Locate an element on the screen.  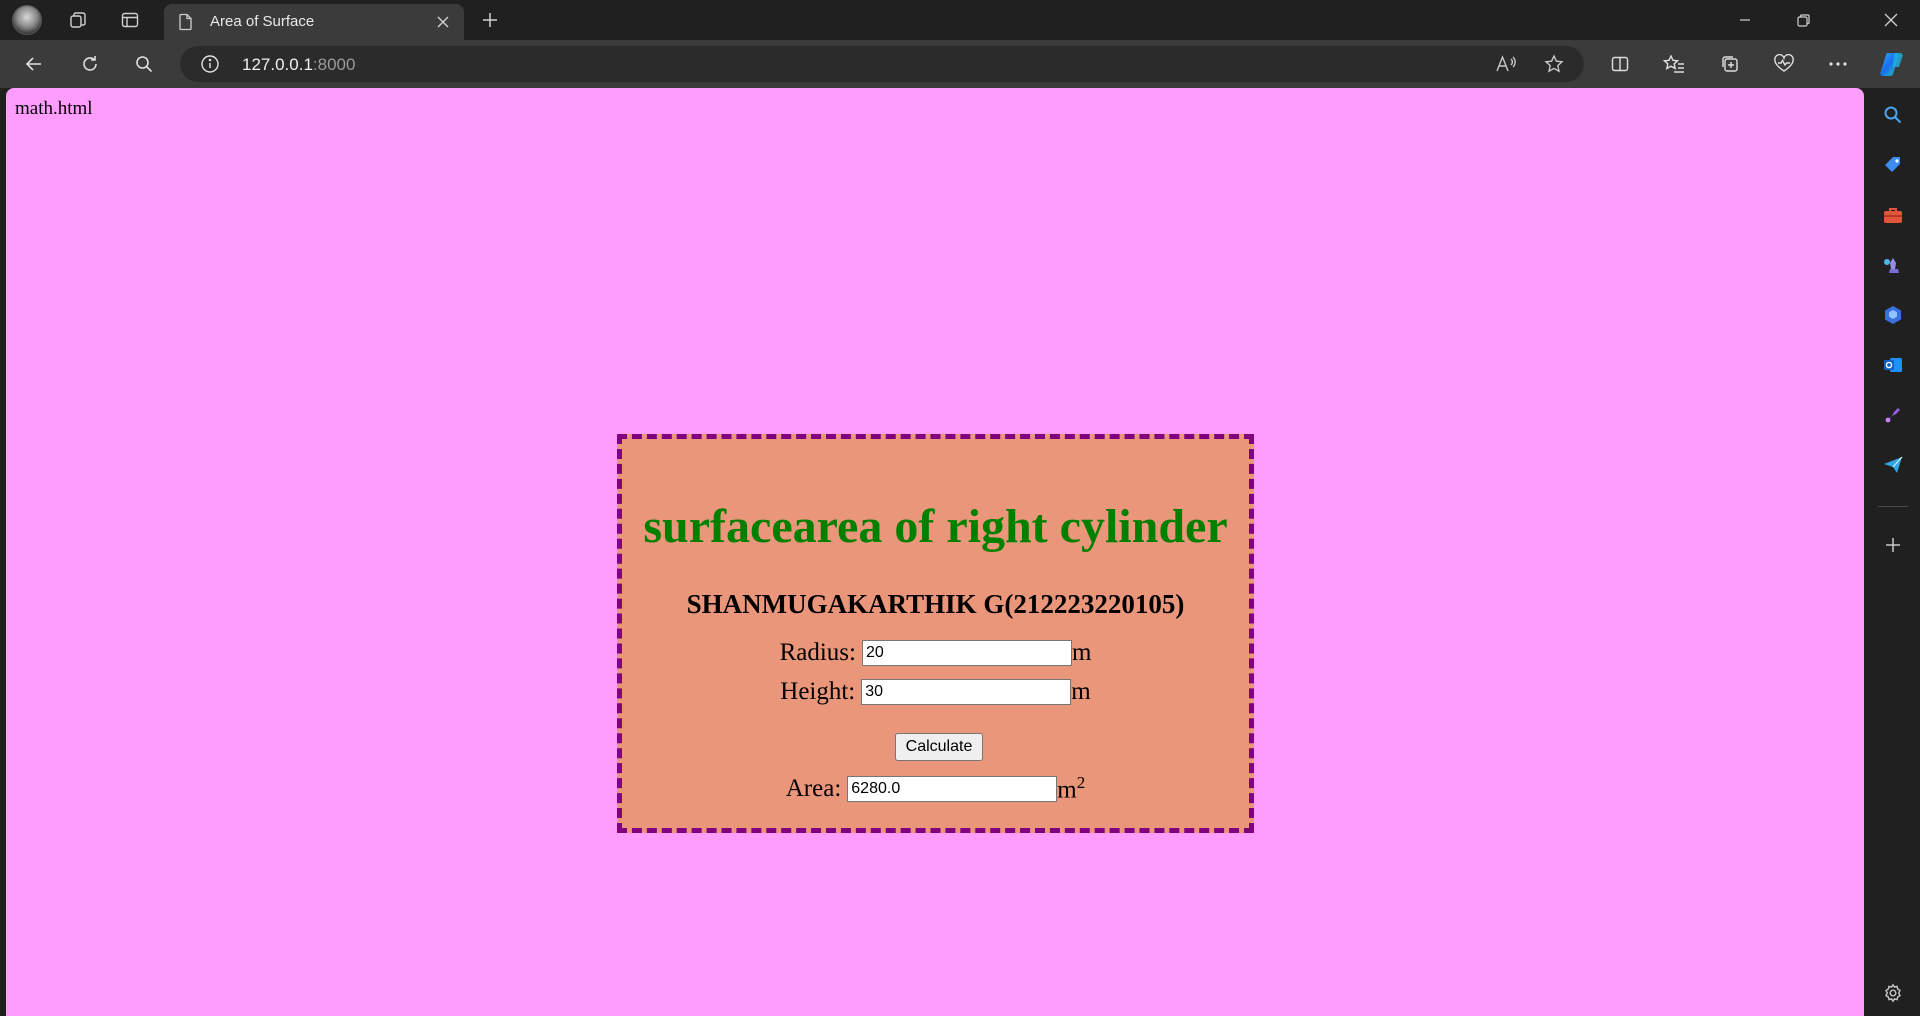
tab-title: Area of Surface is located at coordinates (262, 21).